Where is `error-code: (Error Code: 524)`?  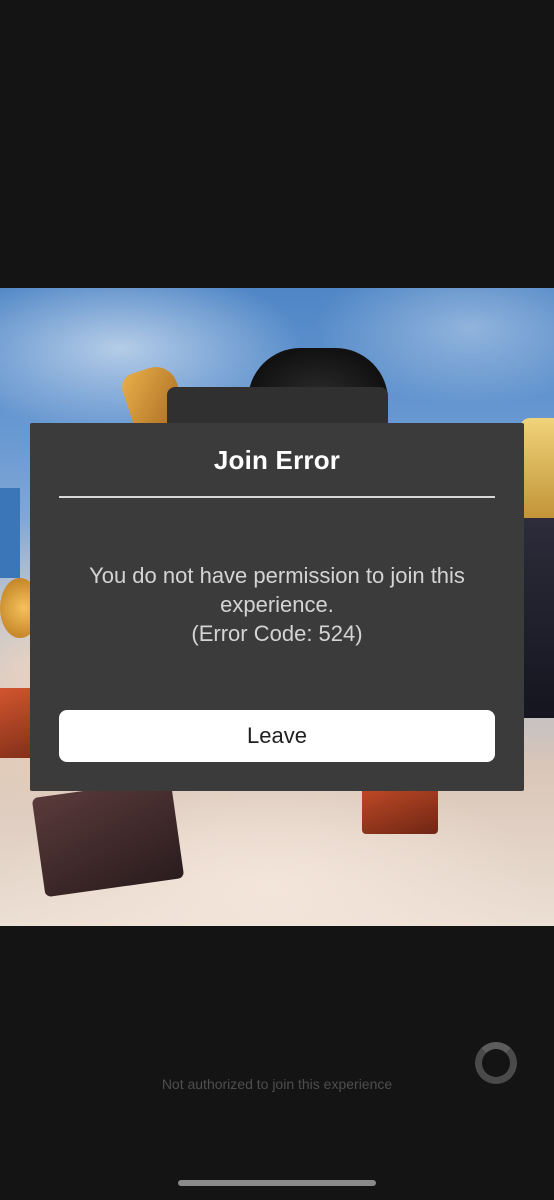 error-code: (Error Code: 524) is located at coordinates (277, 633).